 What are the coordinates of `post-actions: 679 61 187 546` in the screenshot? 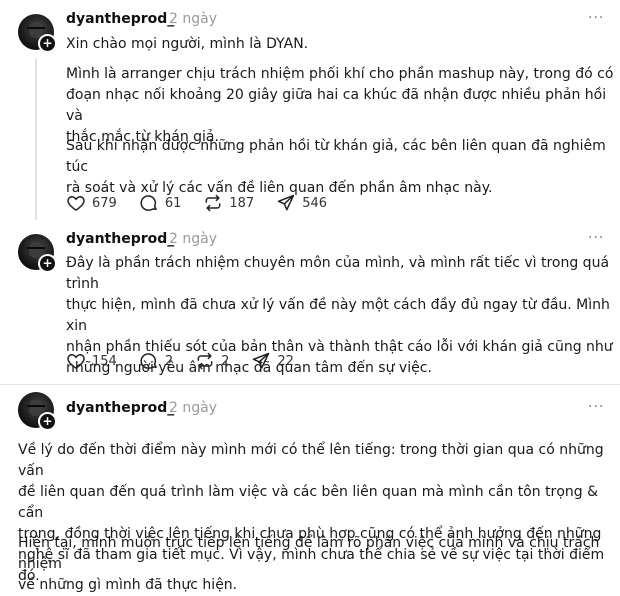 It's located at (207, 203).